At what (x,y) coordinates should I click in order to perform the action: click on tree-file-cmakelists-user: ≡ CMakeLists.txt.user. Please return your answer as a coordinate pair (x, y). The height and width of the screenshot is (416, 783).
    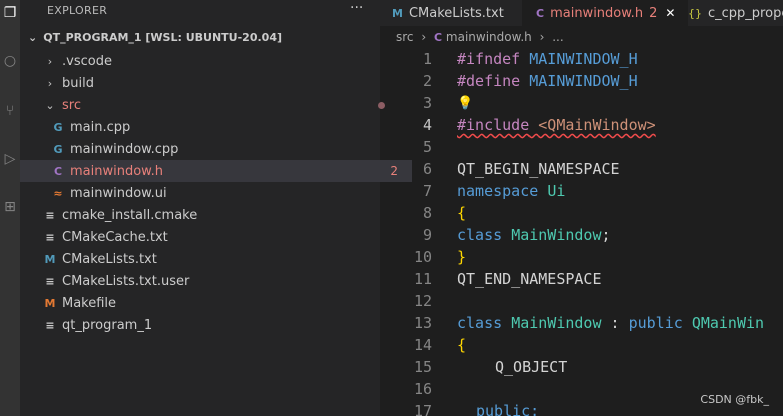
    Looking at the image, I should click on (212, 281).